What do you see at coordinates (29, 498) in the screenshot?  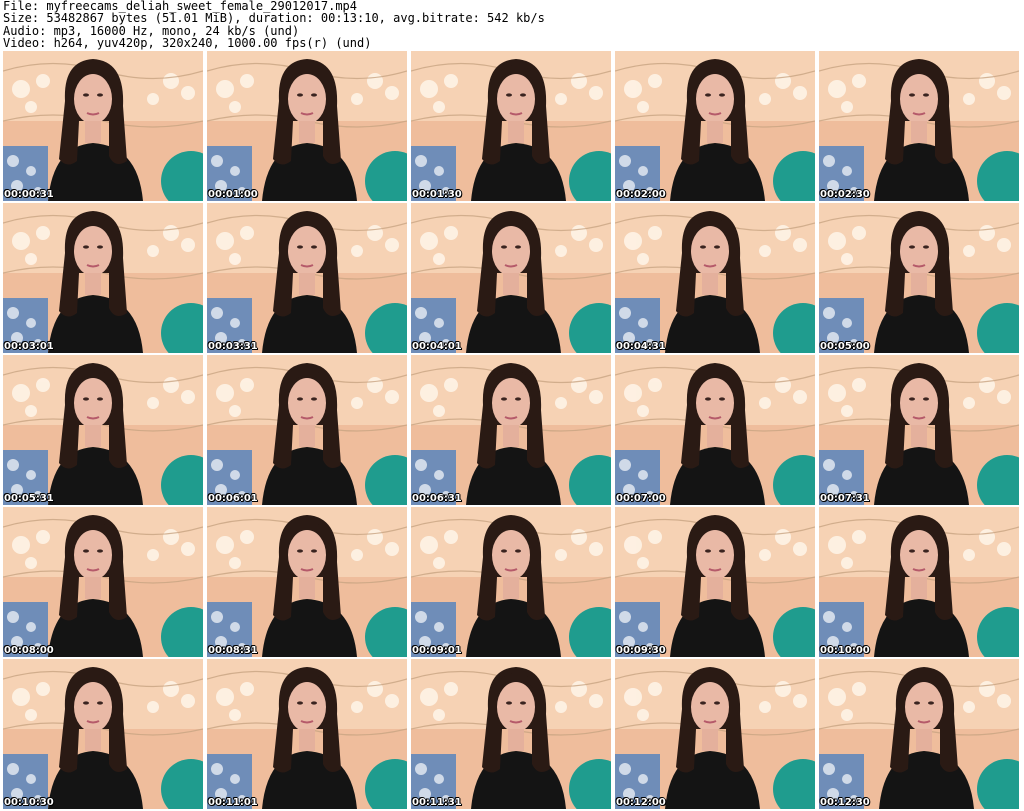 I see `thumbnail-timestamp: 00:05:31` at bounding box center [29, 498].